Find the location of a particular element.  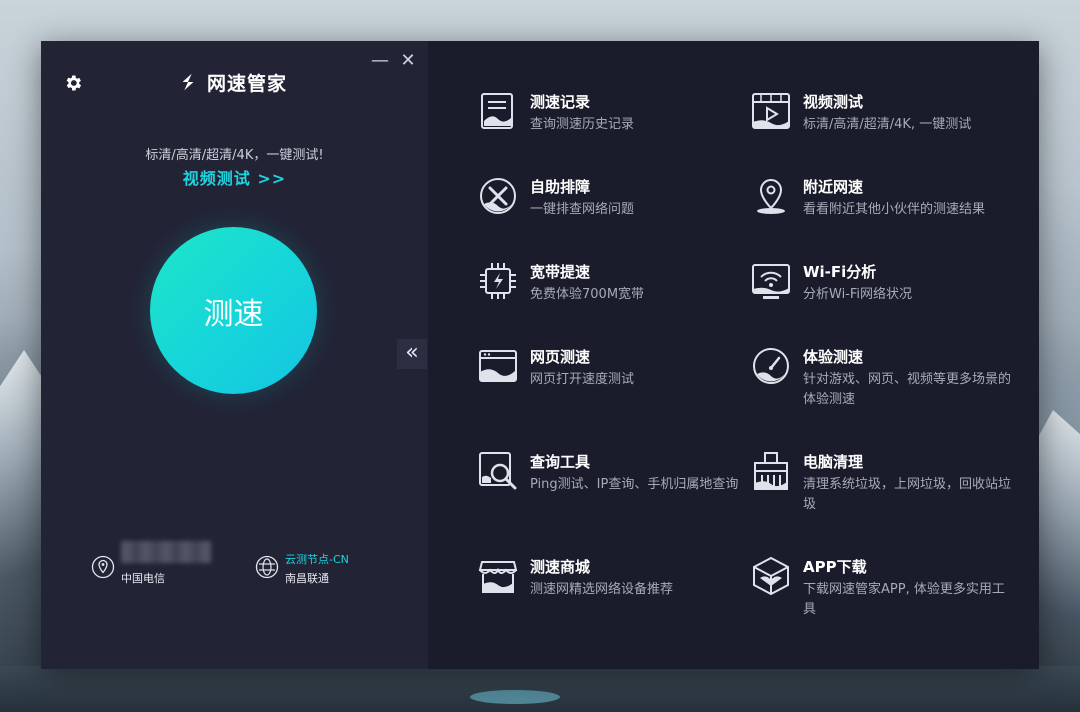

ip-address-redacted is located at coordinates (166, 552).